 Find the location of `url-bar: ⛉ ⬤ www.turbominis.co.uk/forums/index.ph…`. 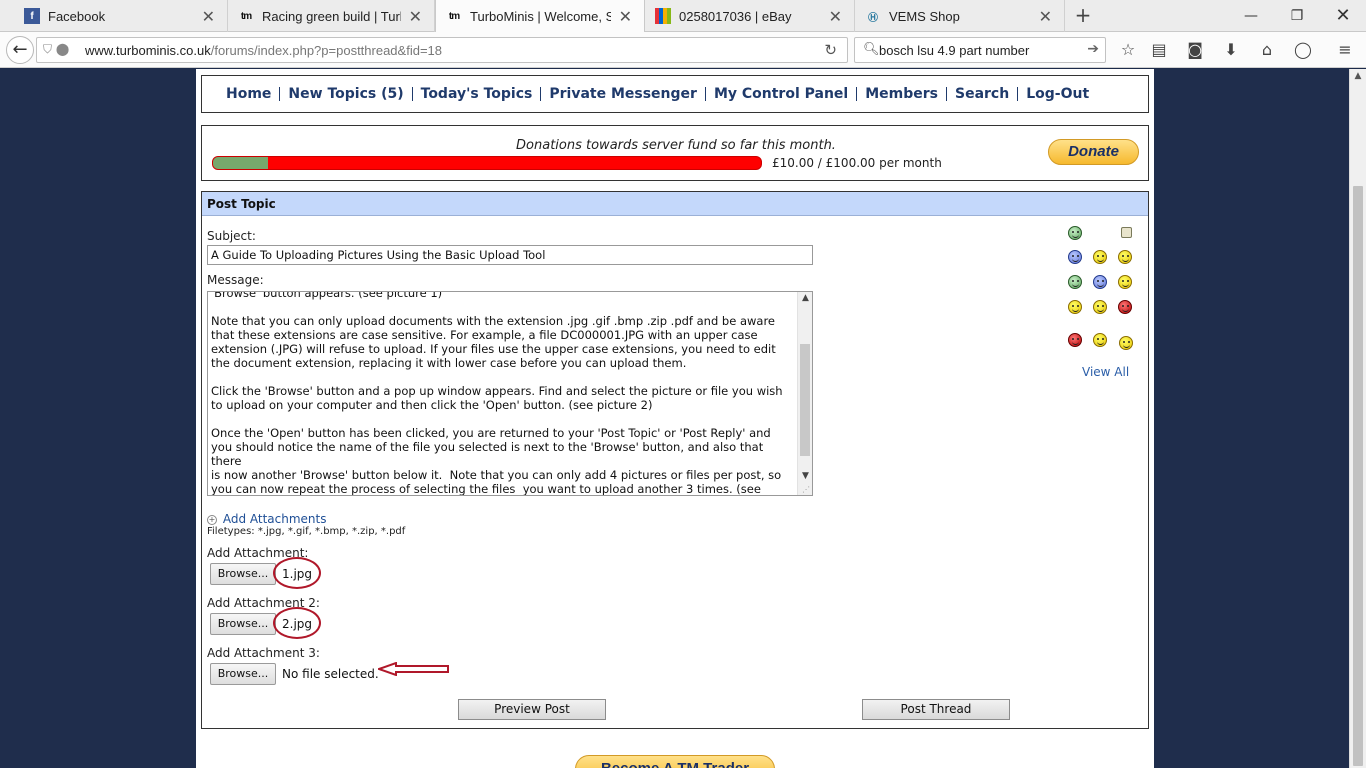

url-bar: ⛉ ⬤ www.turbominis.co.uk/forums/index.ph… is located at coordinates (442, 50).